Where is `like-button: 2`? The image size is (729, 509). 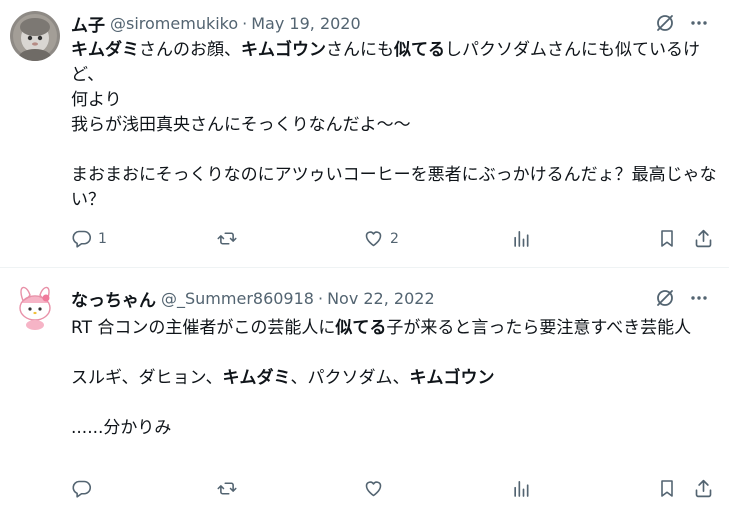
like-button: 2 is located at coordinates (381, 238).